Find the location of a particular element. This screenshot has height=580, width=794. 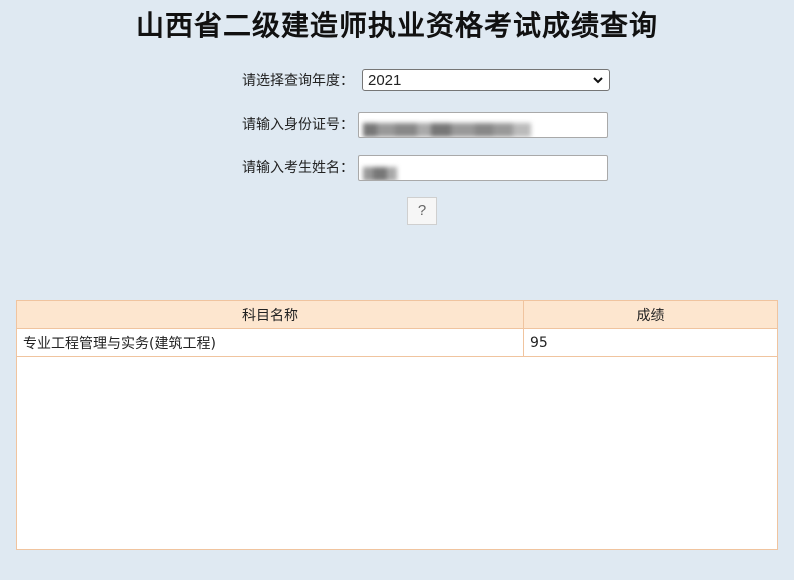

id-number-input is located at coordinates (483, 125).